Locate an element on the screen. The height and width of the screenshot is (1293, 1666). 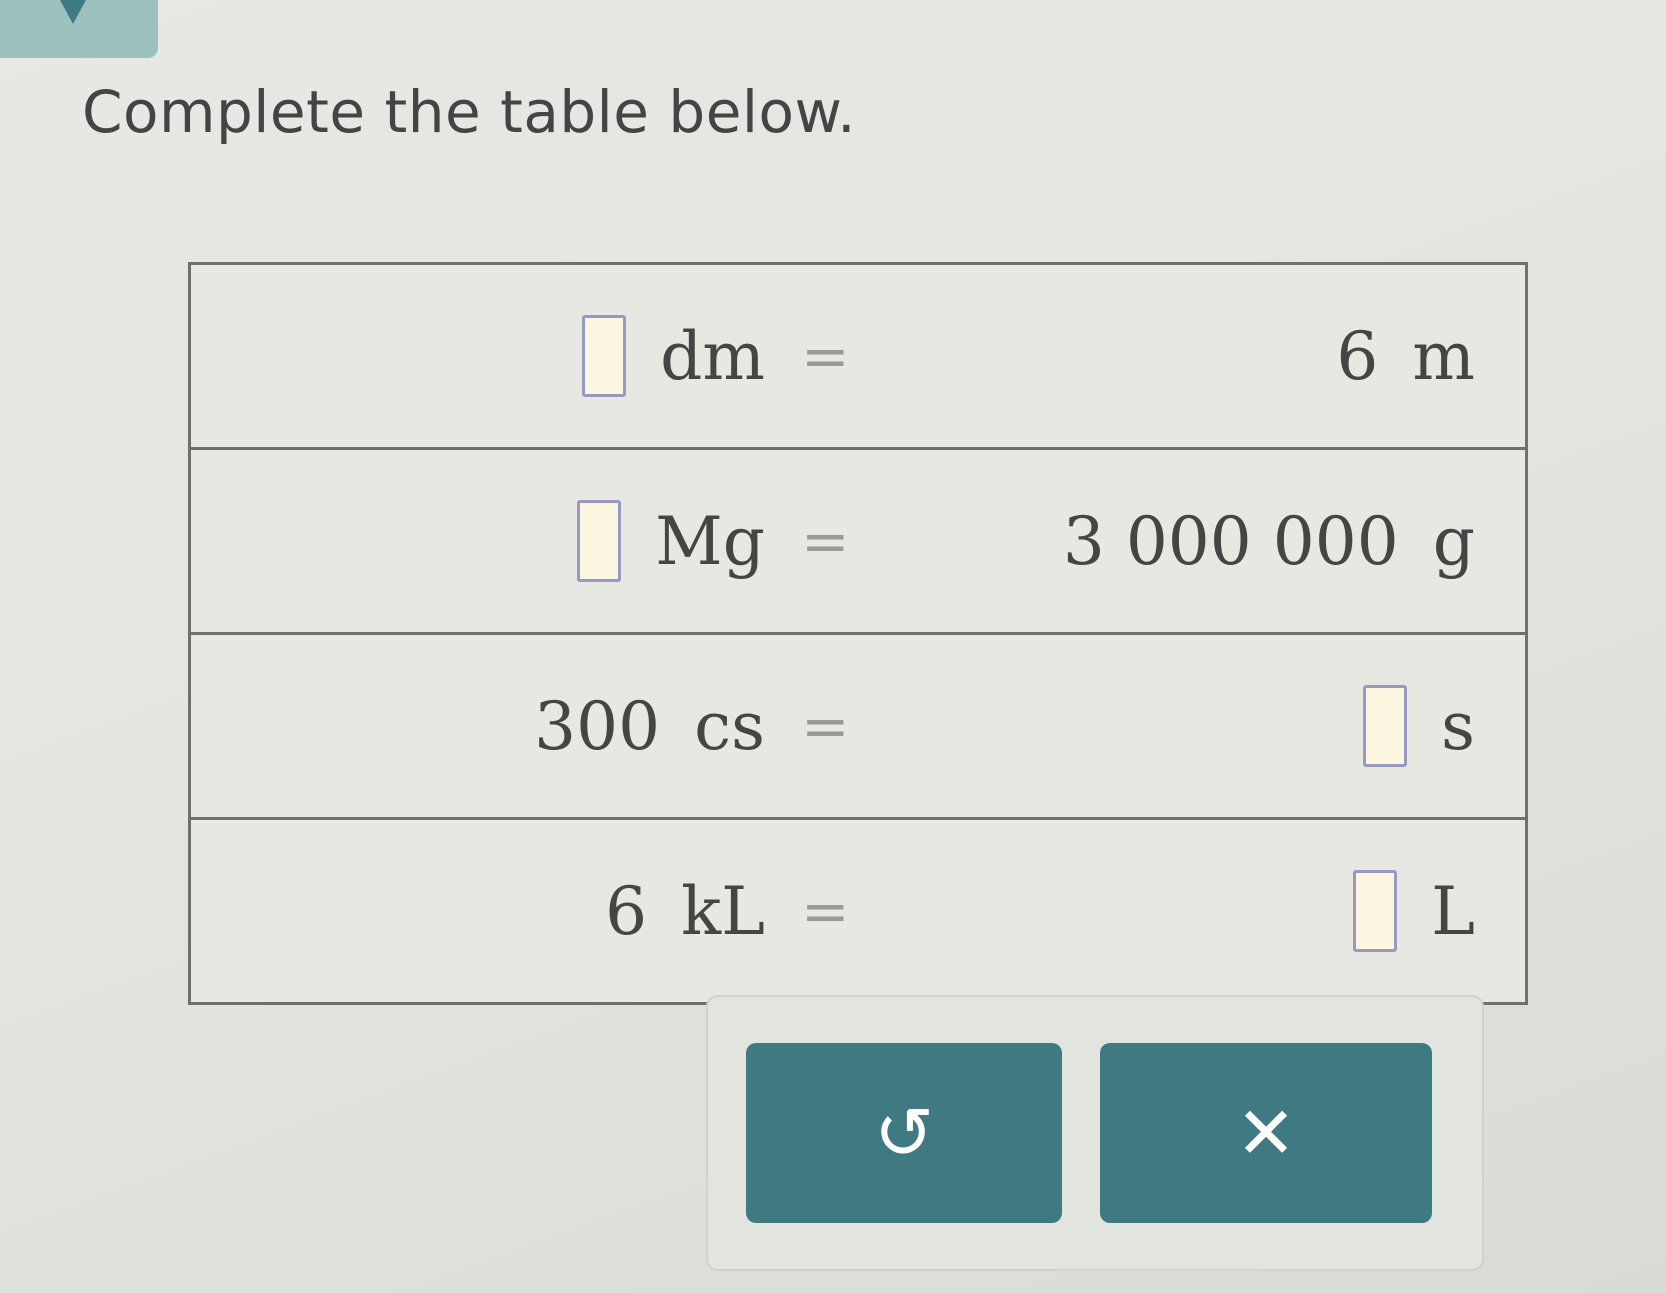
answer-input-s is located at coordinates (1385, 726).